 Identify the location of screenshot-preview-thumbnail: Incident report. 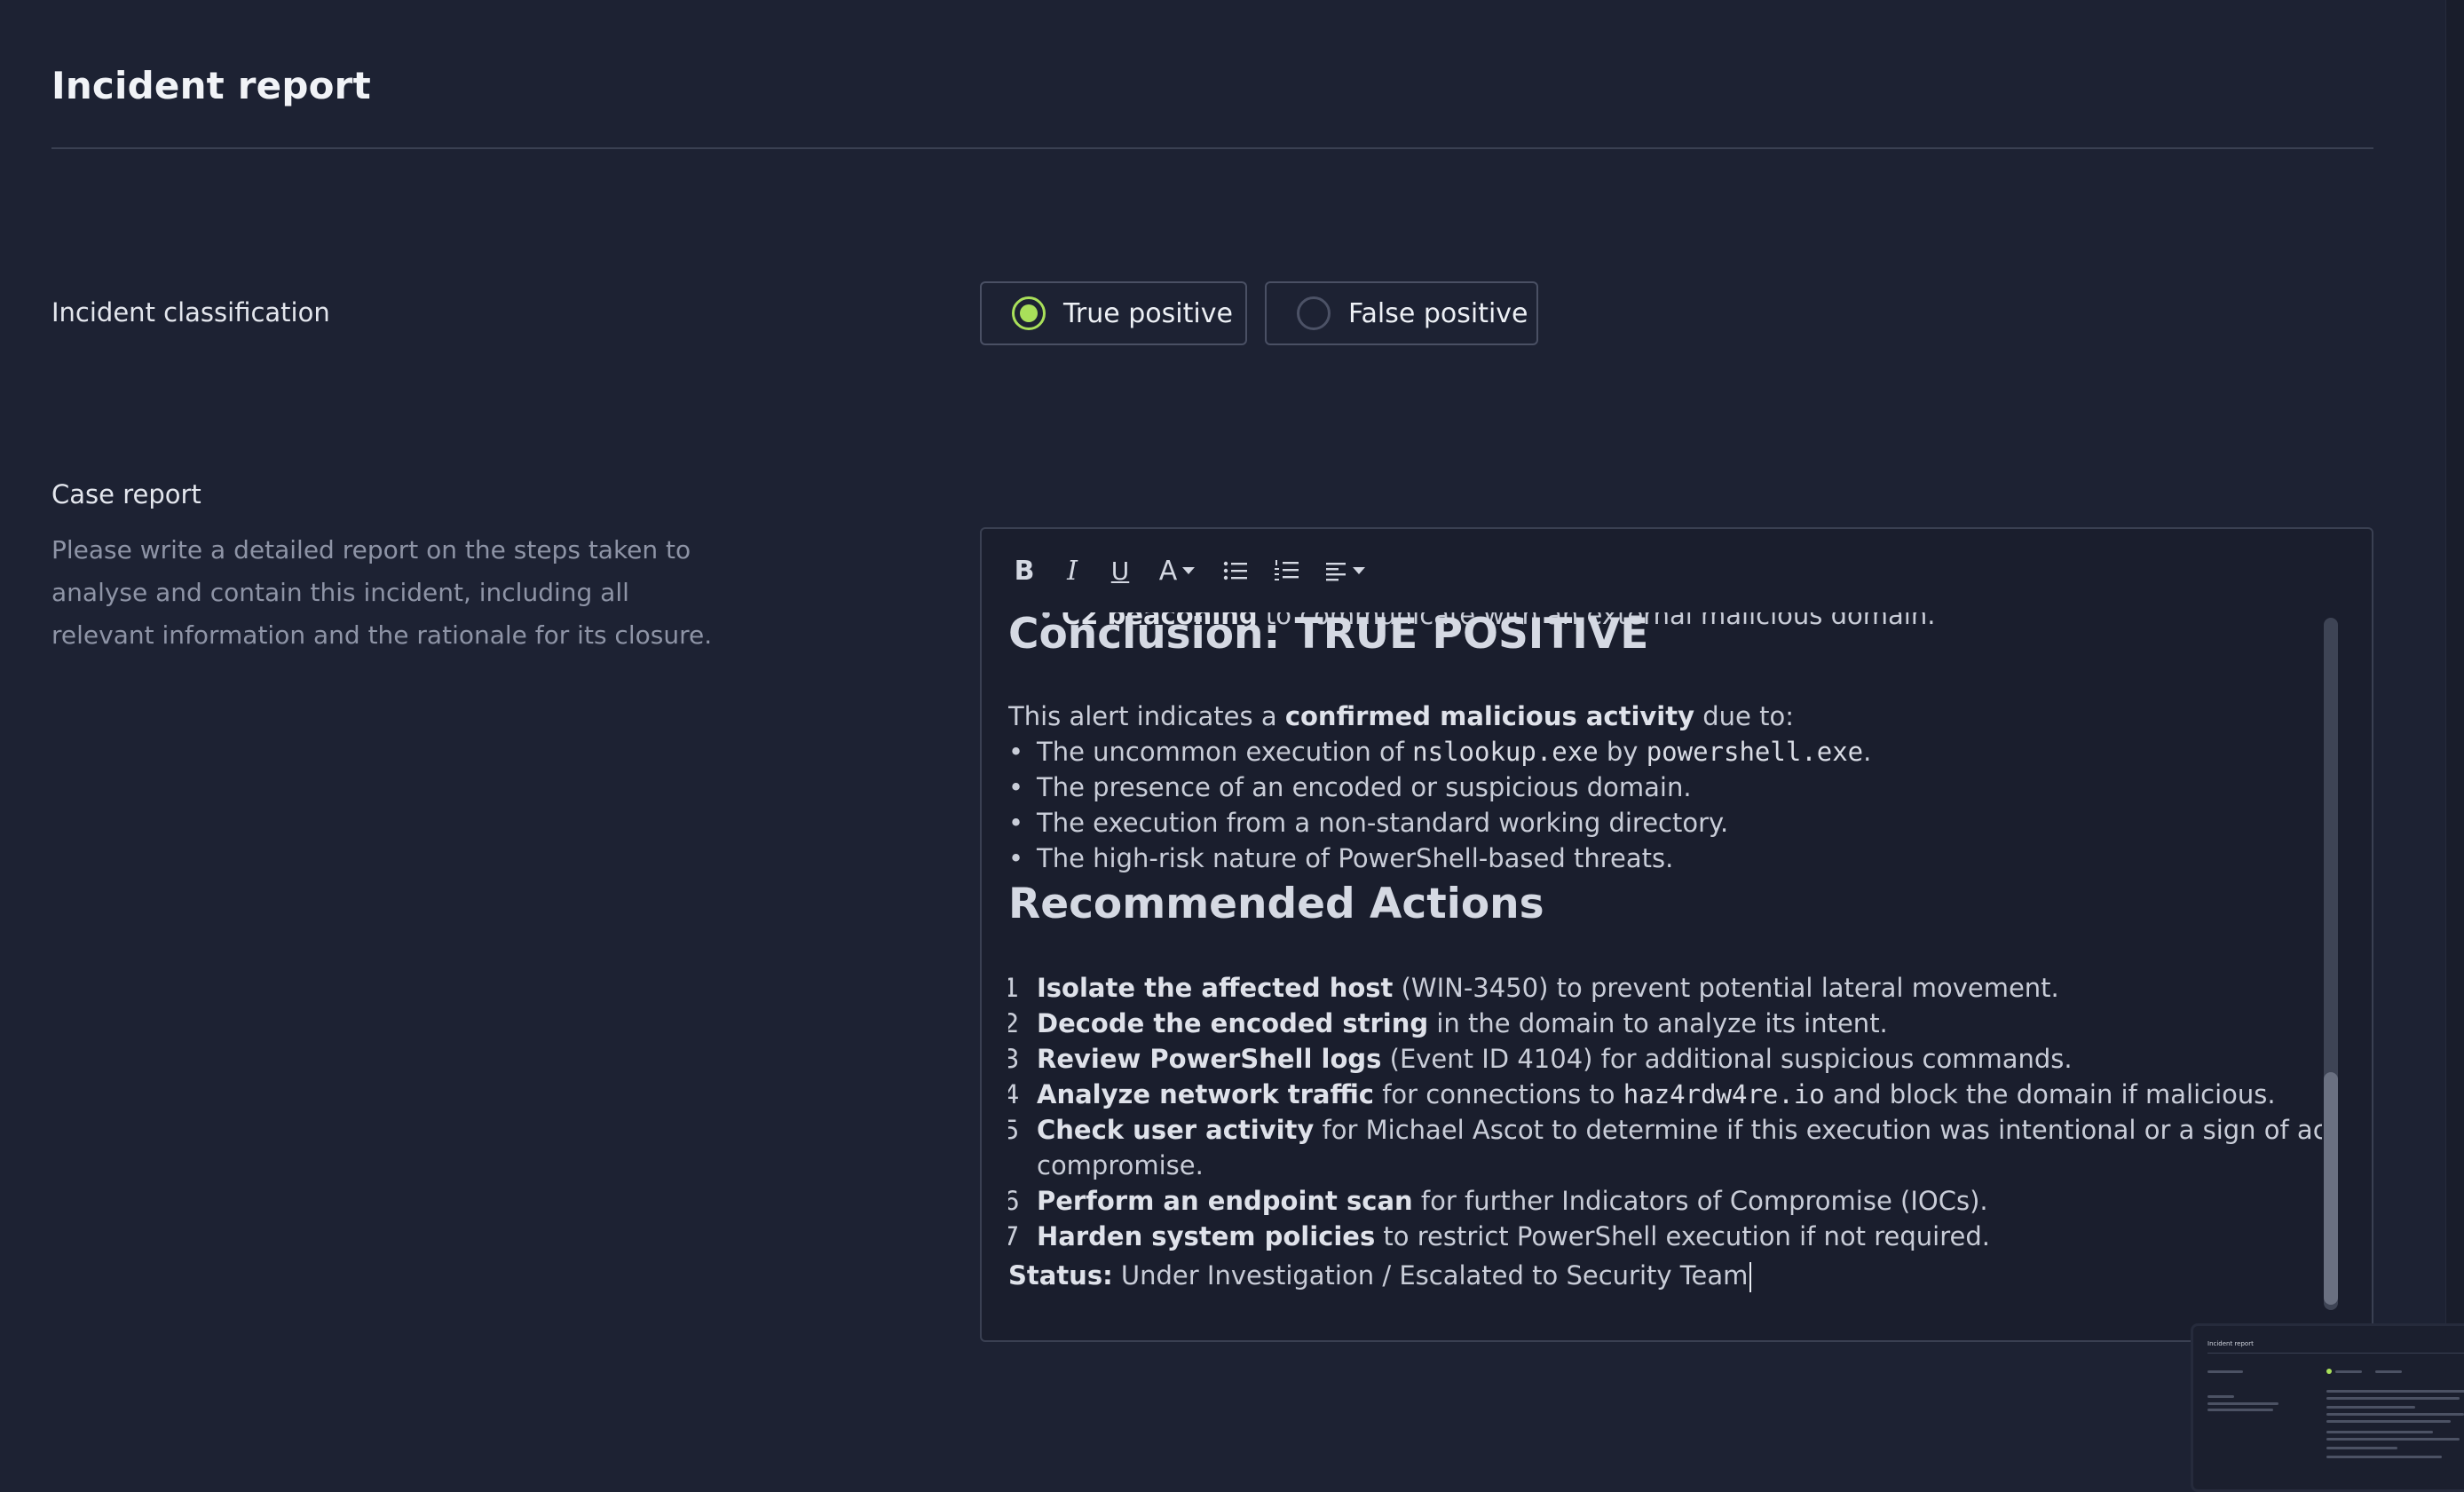
(2327, 1407).